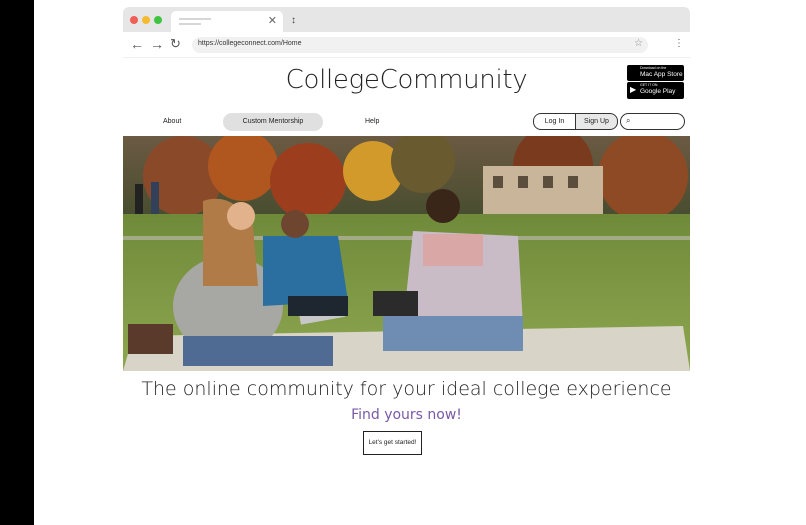 This screenshot has height=525, width=806. Describe the element at coordinates (227, 21) in the screenshot. I see `browser-tab: ✕` at that location.